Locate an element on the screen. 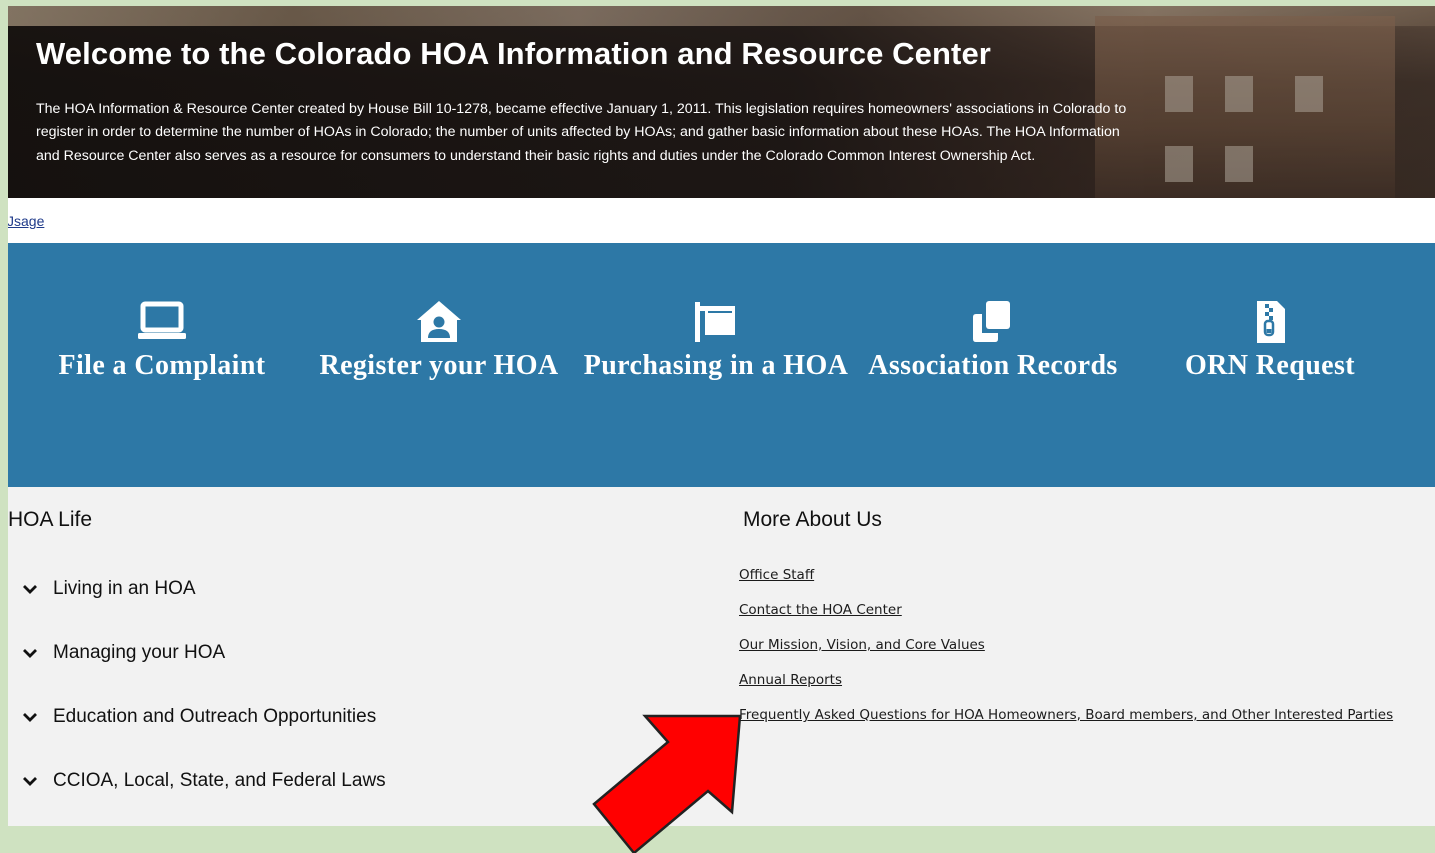 This screenshot has width=1435, height=853. tile-label: ORN Request is located at coordinates (1270, 365).